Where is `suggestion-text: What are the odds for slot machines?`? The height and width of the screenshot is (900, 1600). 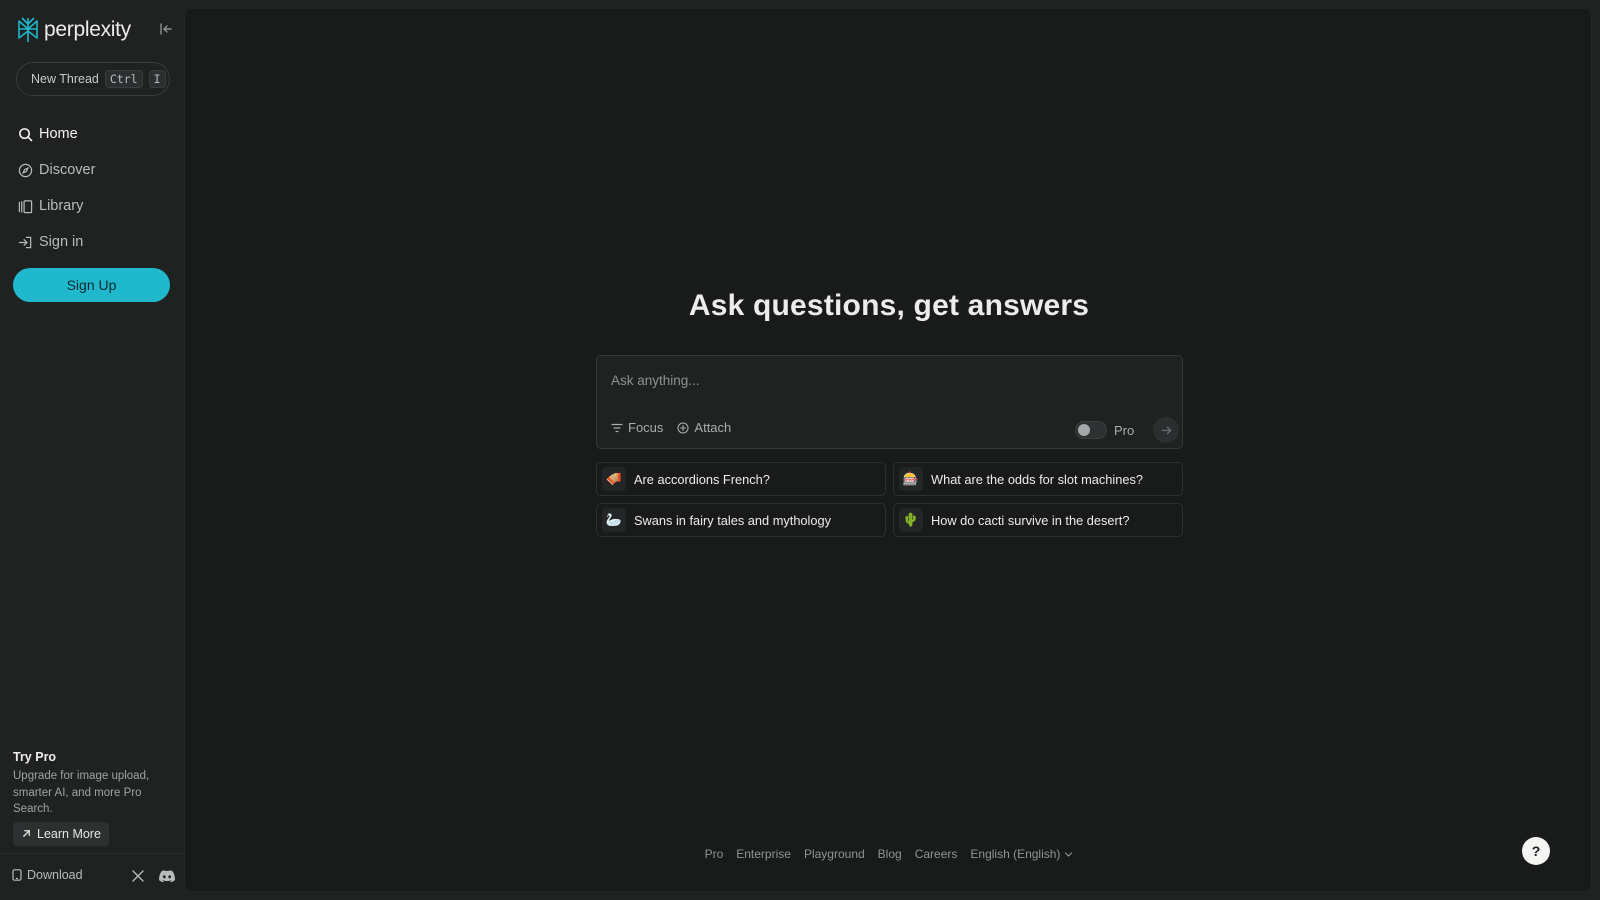
suggestion-text: What are the odds for slot machines? is located at coordinates (1037, 479).